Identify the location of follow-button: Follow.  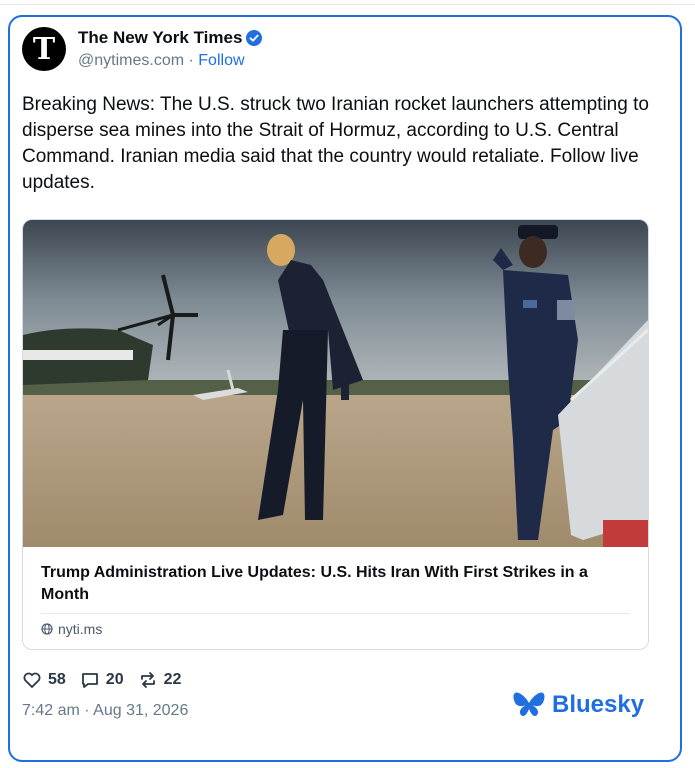
(221, 60).